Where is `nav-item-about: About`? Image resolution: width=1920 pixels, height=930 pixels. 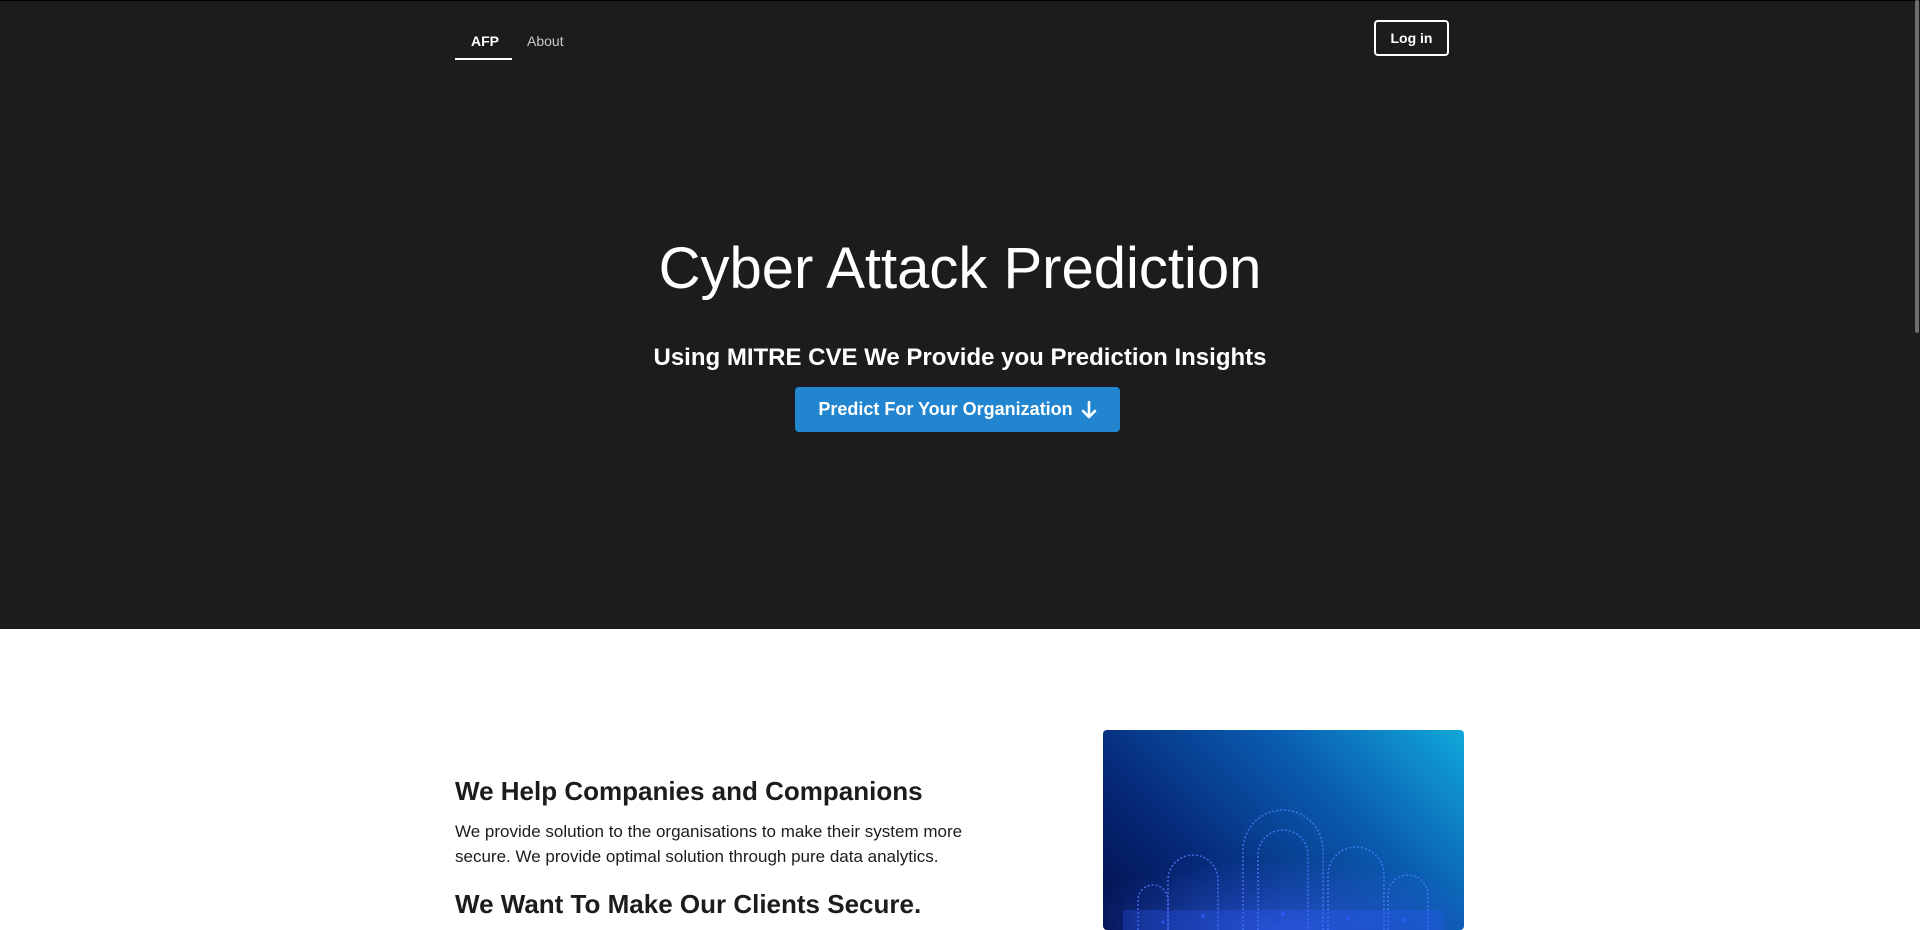
nav-item-about: About is located at coordinates (545, 41).